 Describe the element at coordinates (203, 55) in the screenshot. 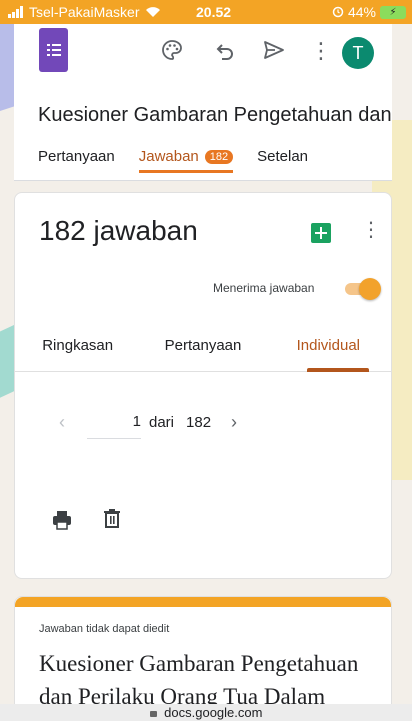

I see `app-toolbar: ⋮ T` at that location.